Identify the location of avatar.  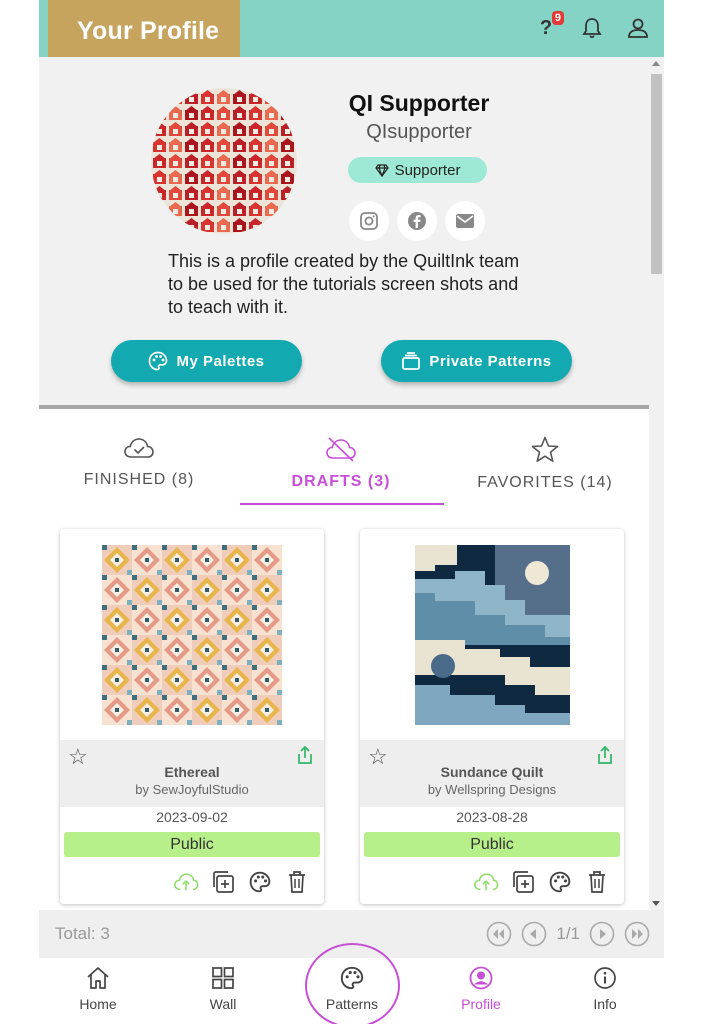
(224, 161).